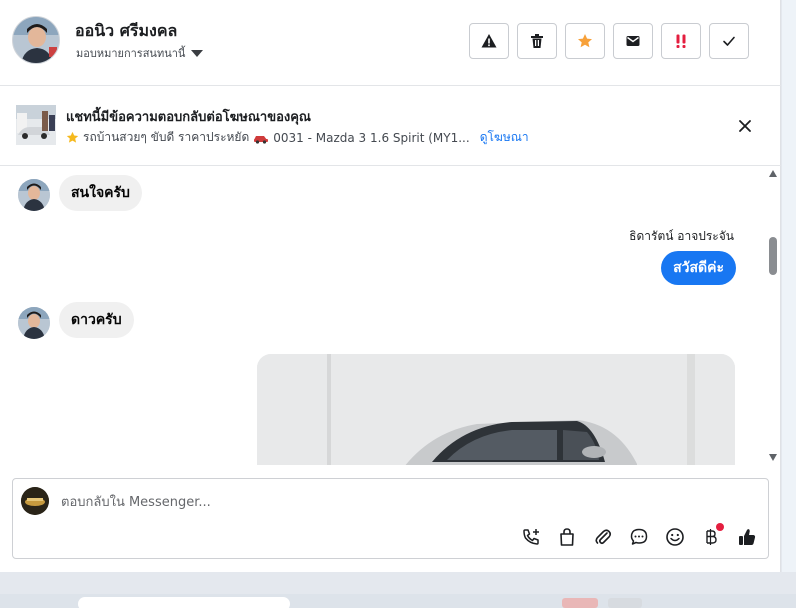 This screenshot has height=608, width=796. I want to click on conversation-header: ออนิว ศรีมงคล มอบหมายการสนทนานี้, so click(390, 43).